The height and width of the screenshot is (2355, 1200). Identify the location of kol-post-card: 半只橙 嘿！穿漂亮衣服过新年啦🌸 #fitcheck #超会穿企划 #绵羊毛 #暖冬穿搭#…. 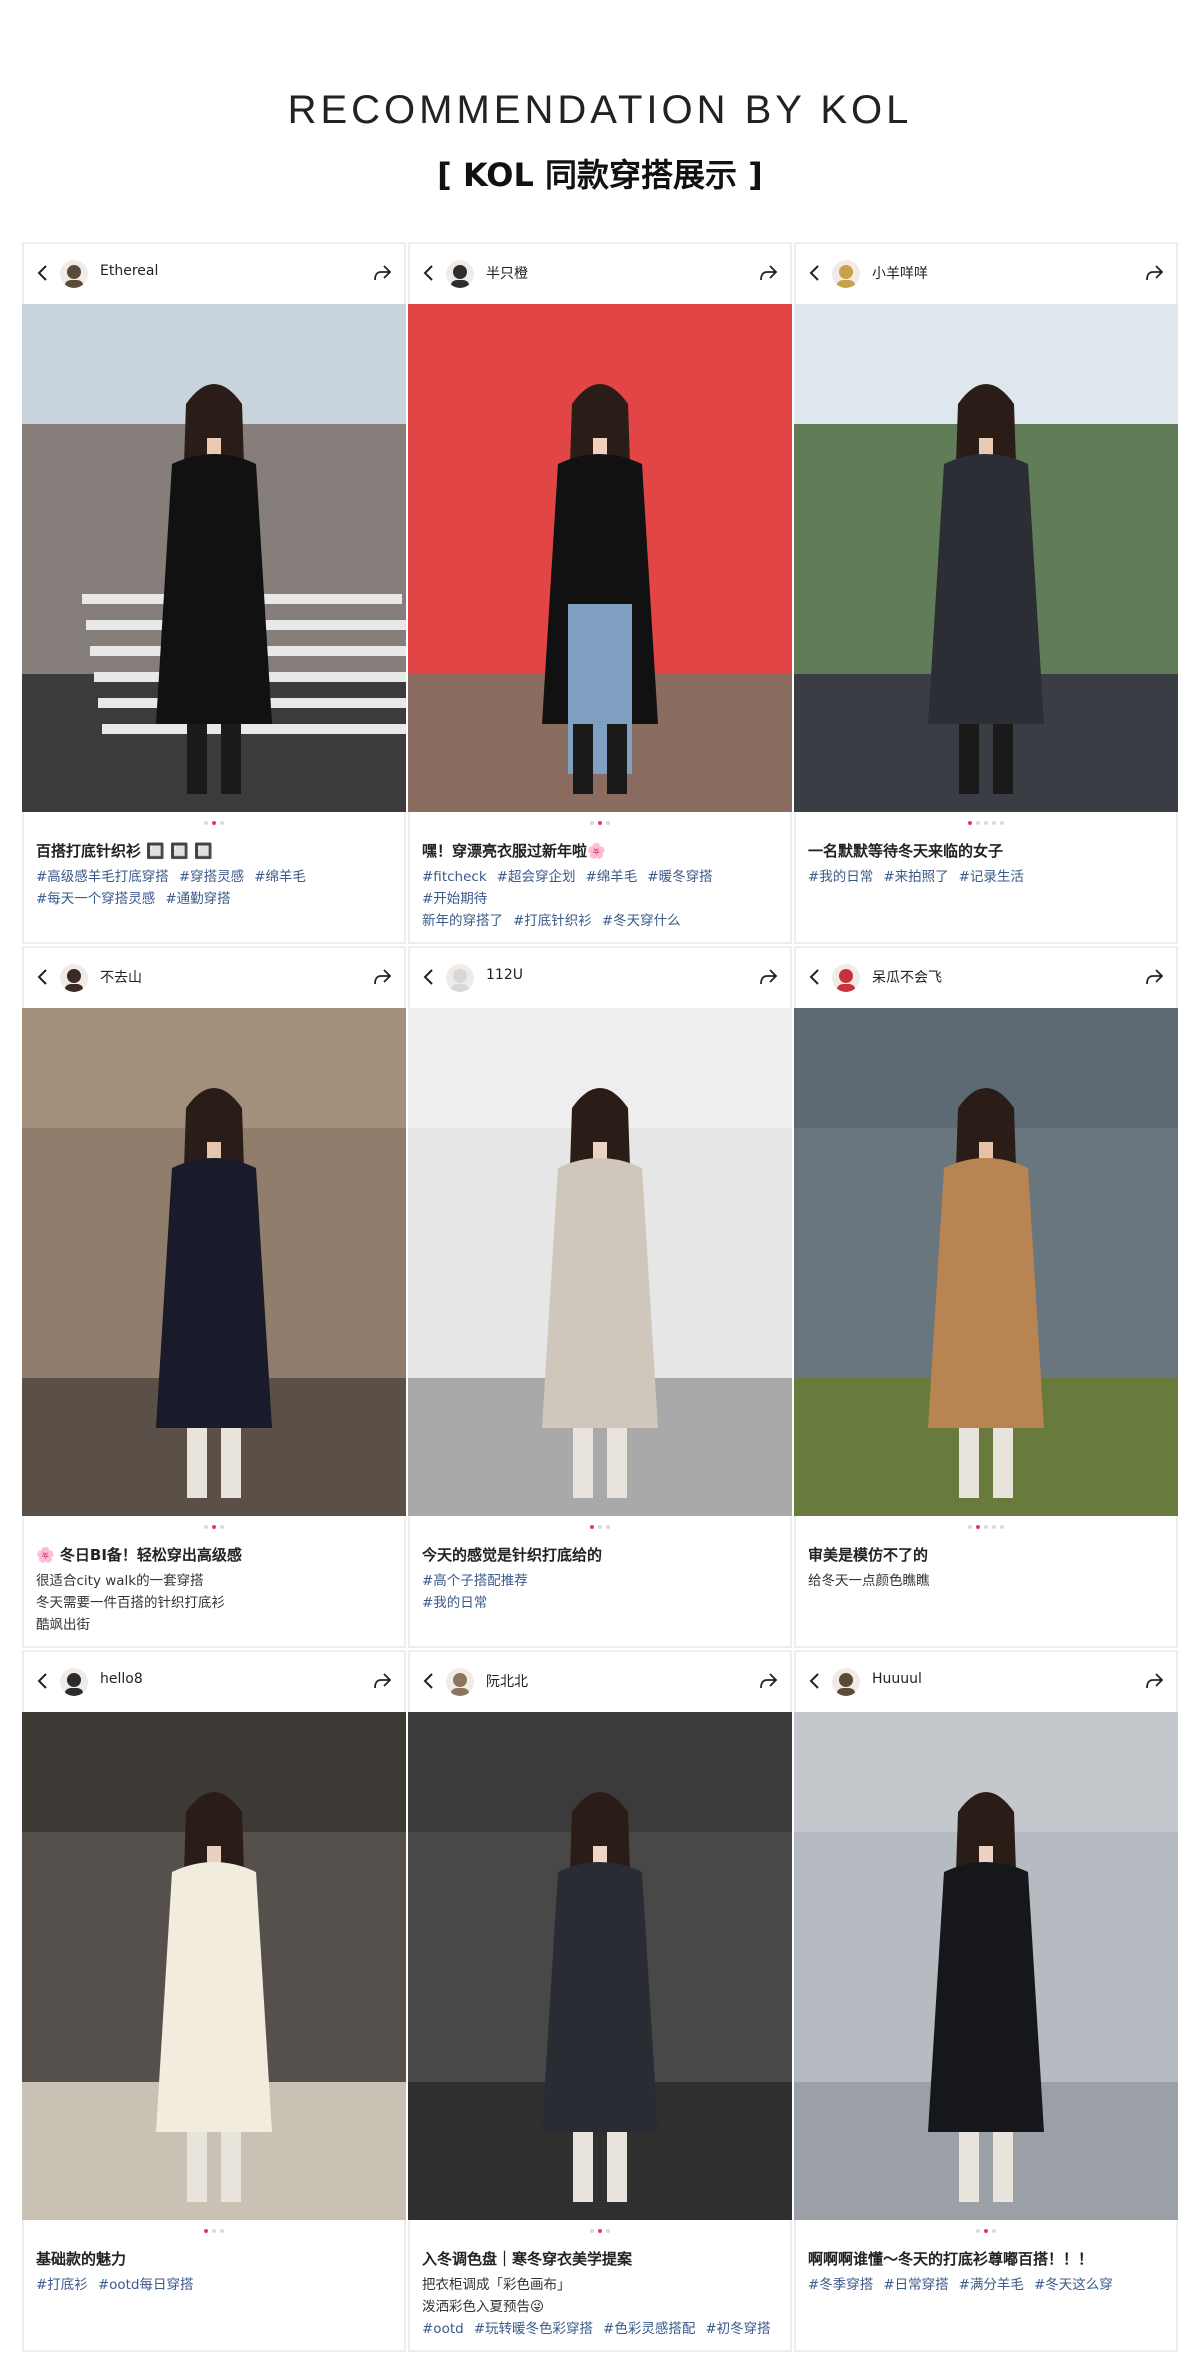
(600, 593).